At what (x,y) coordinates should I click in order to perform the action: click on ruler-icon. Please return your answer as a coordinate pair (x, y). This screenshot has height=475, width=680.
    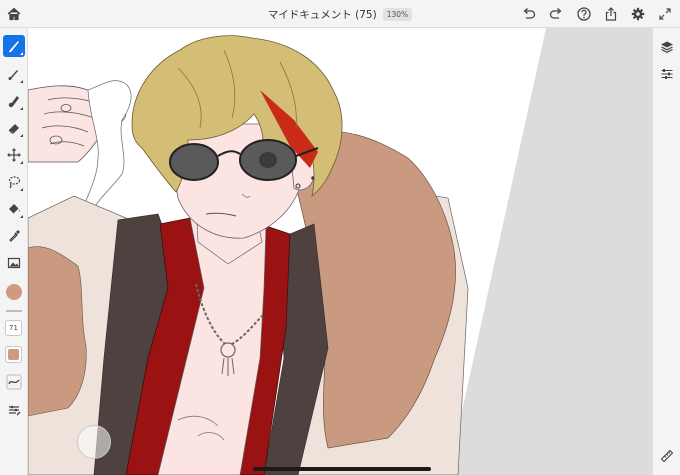
    Looking at the image, I should click on (667, 456).